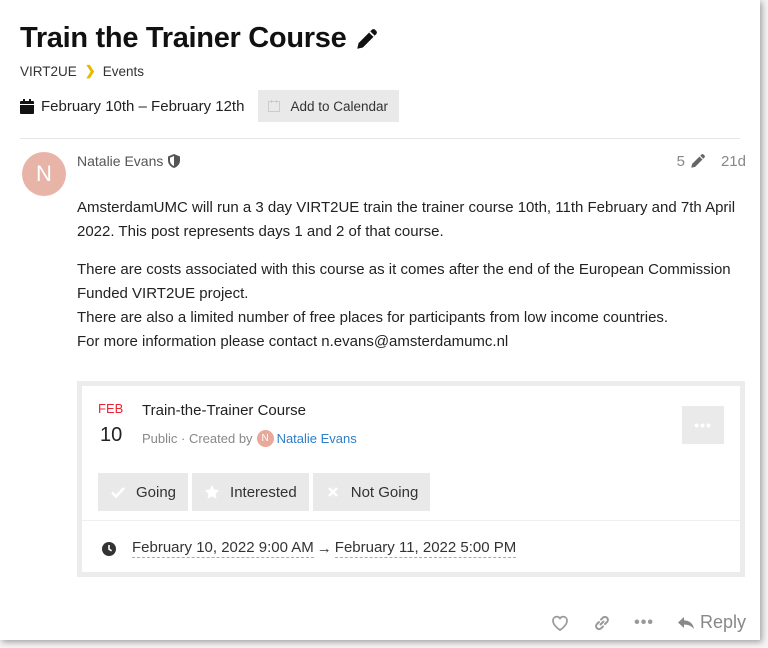 The width and height of the screenshot is (768, 648). I want to click on event-visibility: Public · Created by, so click(197, 438).